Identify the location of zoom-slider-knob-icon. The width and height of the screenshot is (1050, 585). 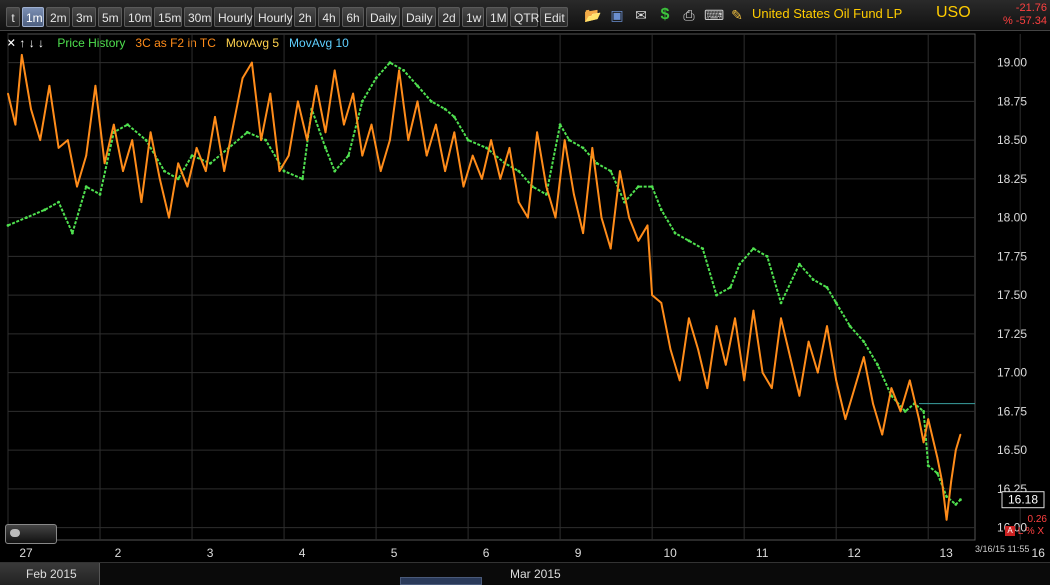
(15, 533).